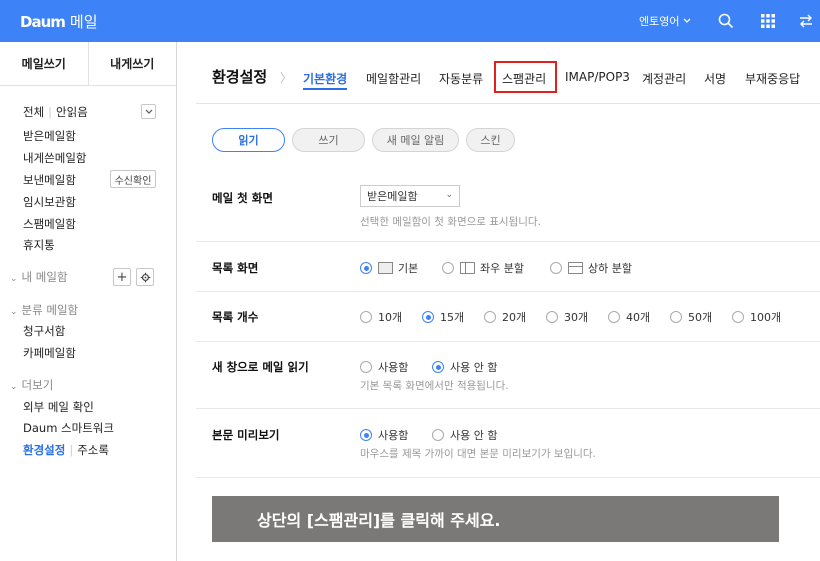 The image size is (820, 561). What do you see at coordinates (49, 180) in the screenshot?
I see `folder-sent: 보낸메일함` at bounding box center [49, 180].